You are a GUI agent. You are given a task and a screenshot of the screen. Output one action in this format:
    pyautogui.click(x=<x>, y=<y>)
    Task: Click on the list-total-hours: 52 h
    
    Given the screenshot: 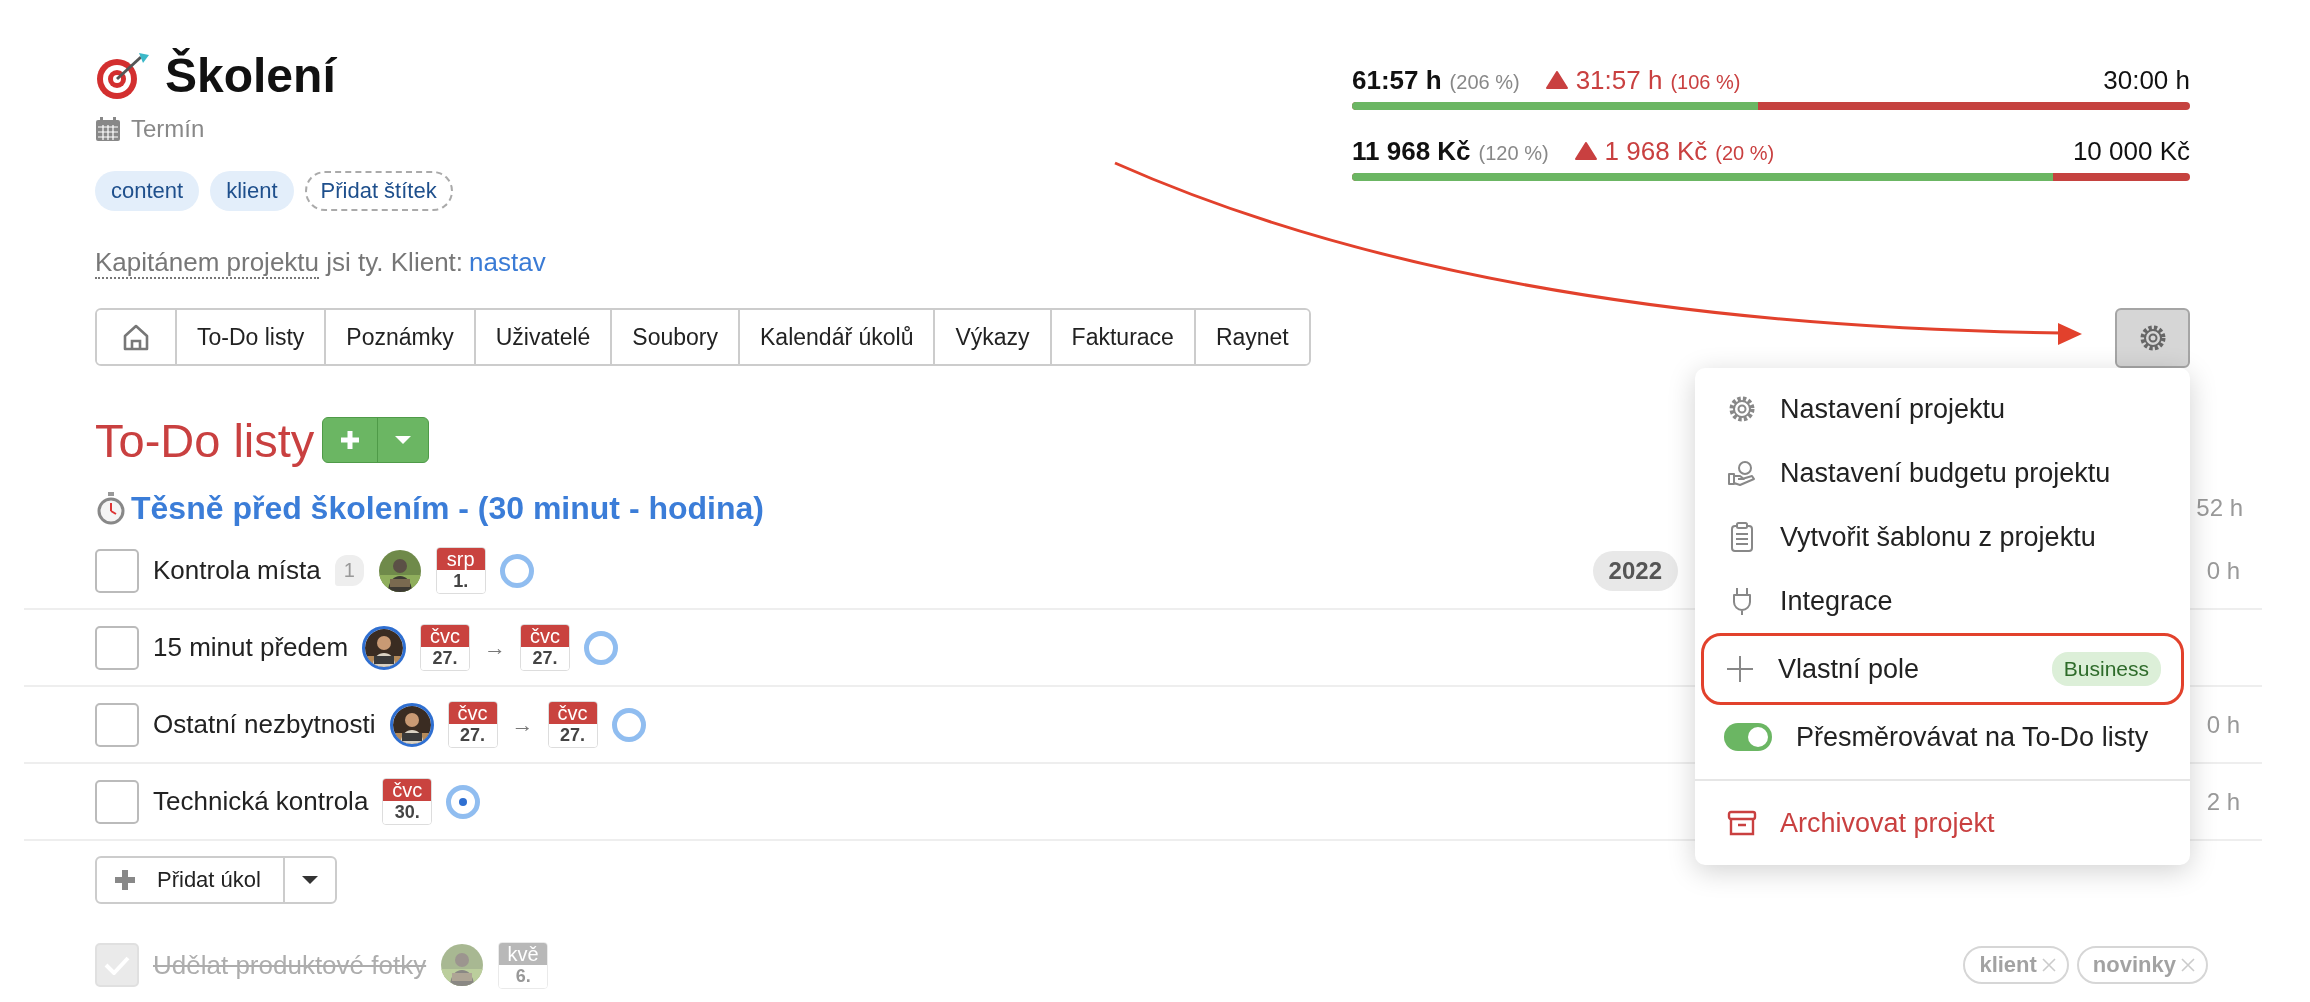 What is the action you would take?
    pyautogui.click(x=2219, y=508)
    